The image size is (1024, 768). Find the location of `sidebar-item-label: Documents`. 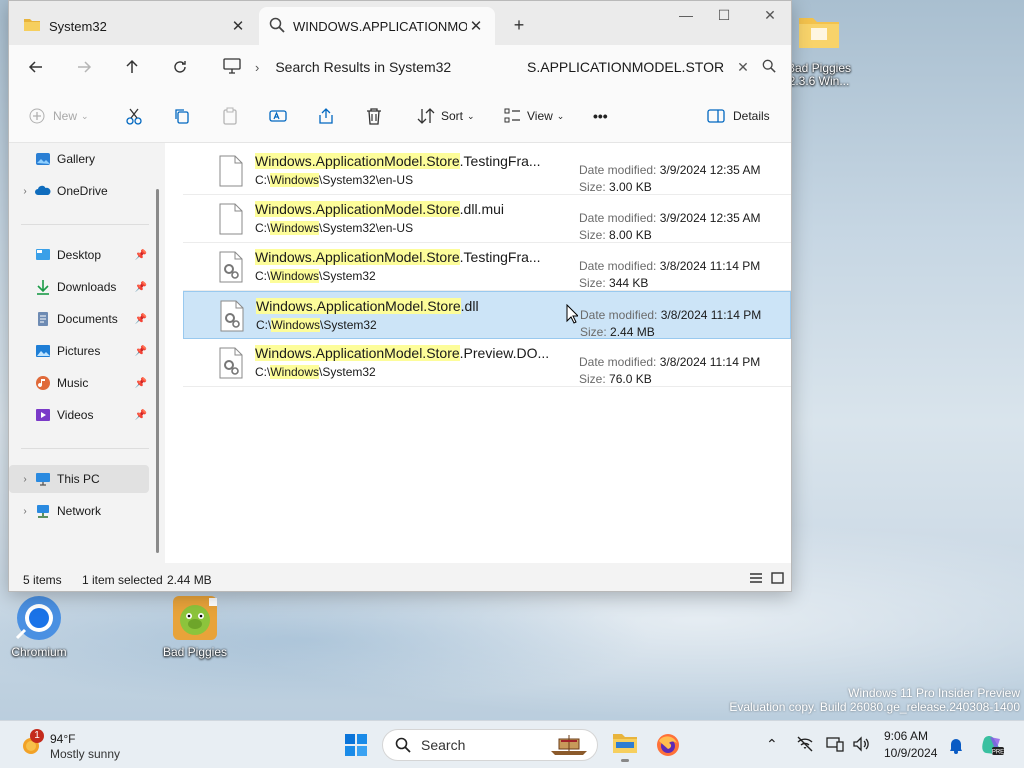

sidebar-item-label: Documents is located at coordinates (87, 319).